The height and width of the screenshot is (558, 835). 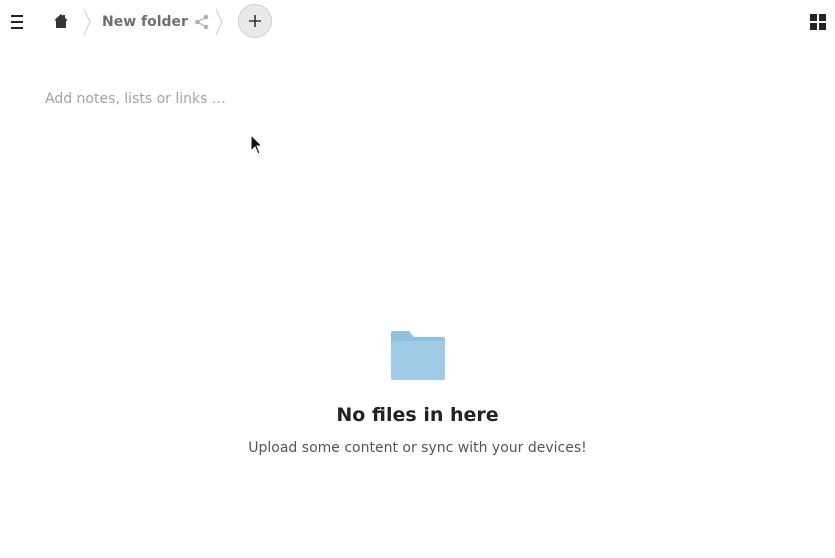 I want to click on app-menu-button, so click(x=17, y=22).